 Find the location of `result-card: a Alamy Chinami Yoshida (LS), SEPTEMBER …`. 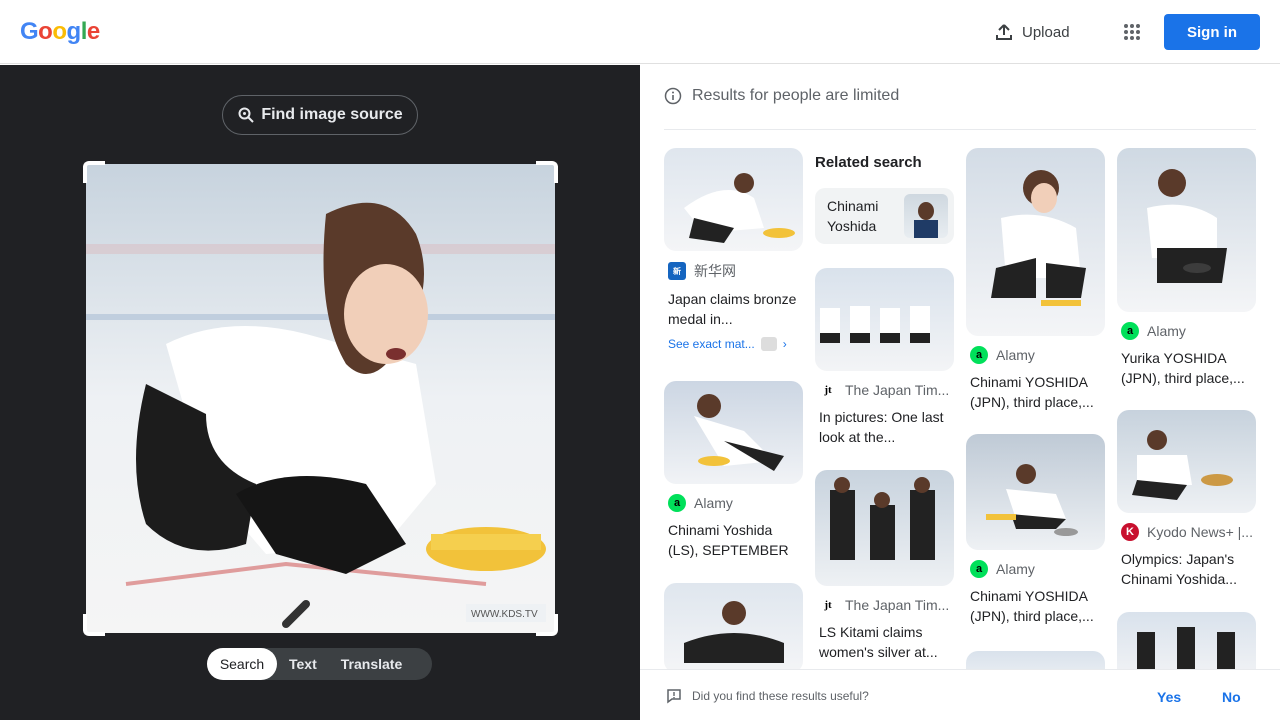

result-card: a Alamy Chinami Yoshida (LS), SEPTEMBER … is located at coordinates (733, 470).